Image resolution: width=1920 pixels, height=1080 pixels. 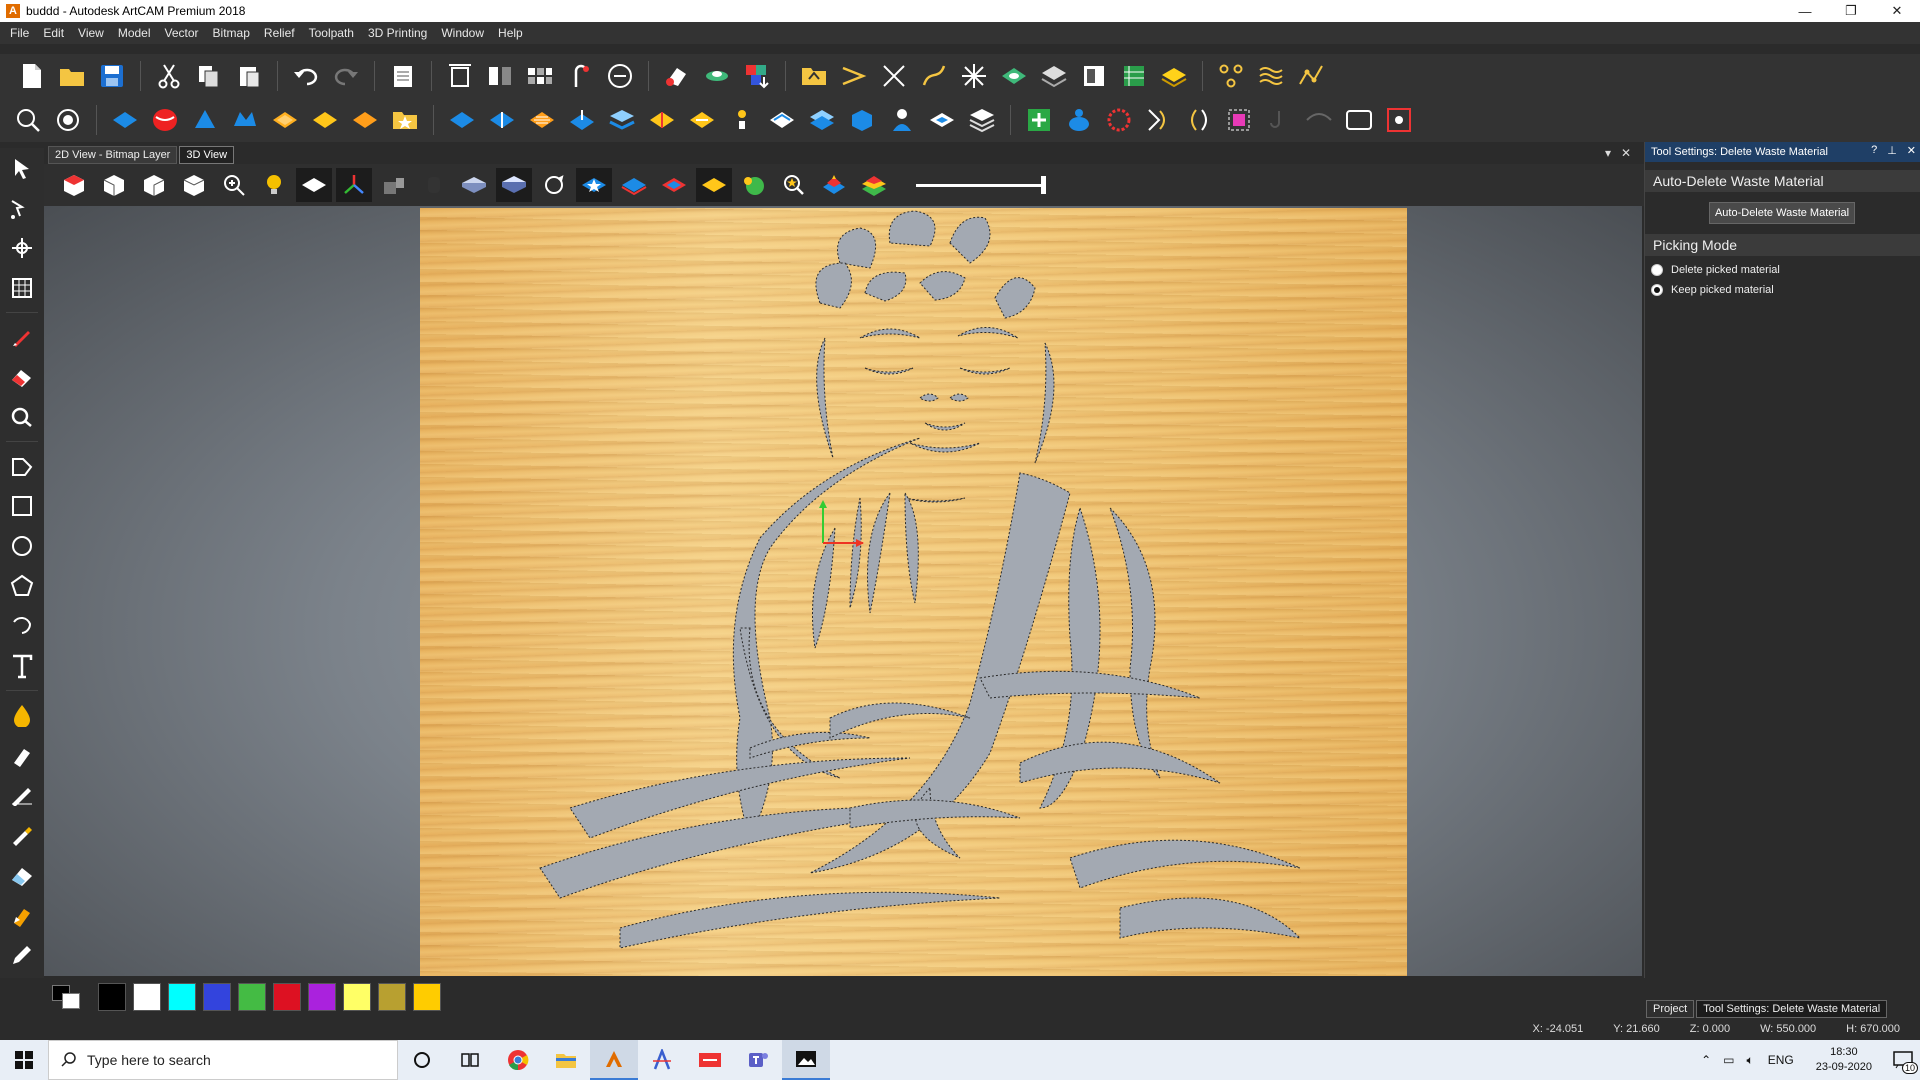 What do you see at coordinates (1079, 120) in the screenshot?
I see `relief-pot-icon` at bounding box center [1079, 120].